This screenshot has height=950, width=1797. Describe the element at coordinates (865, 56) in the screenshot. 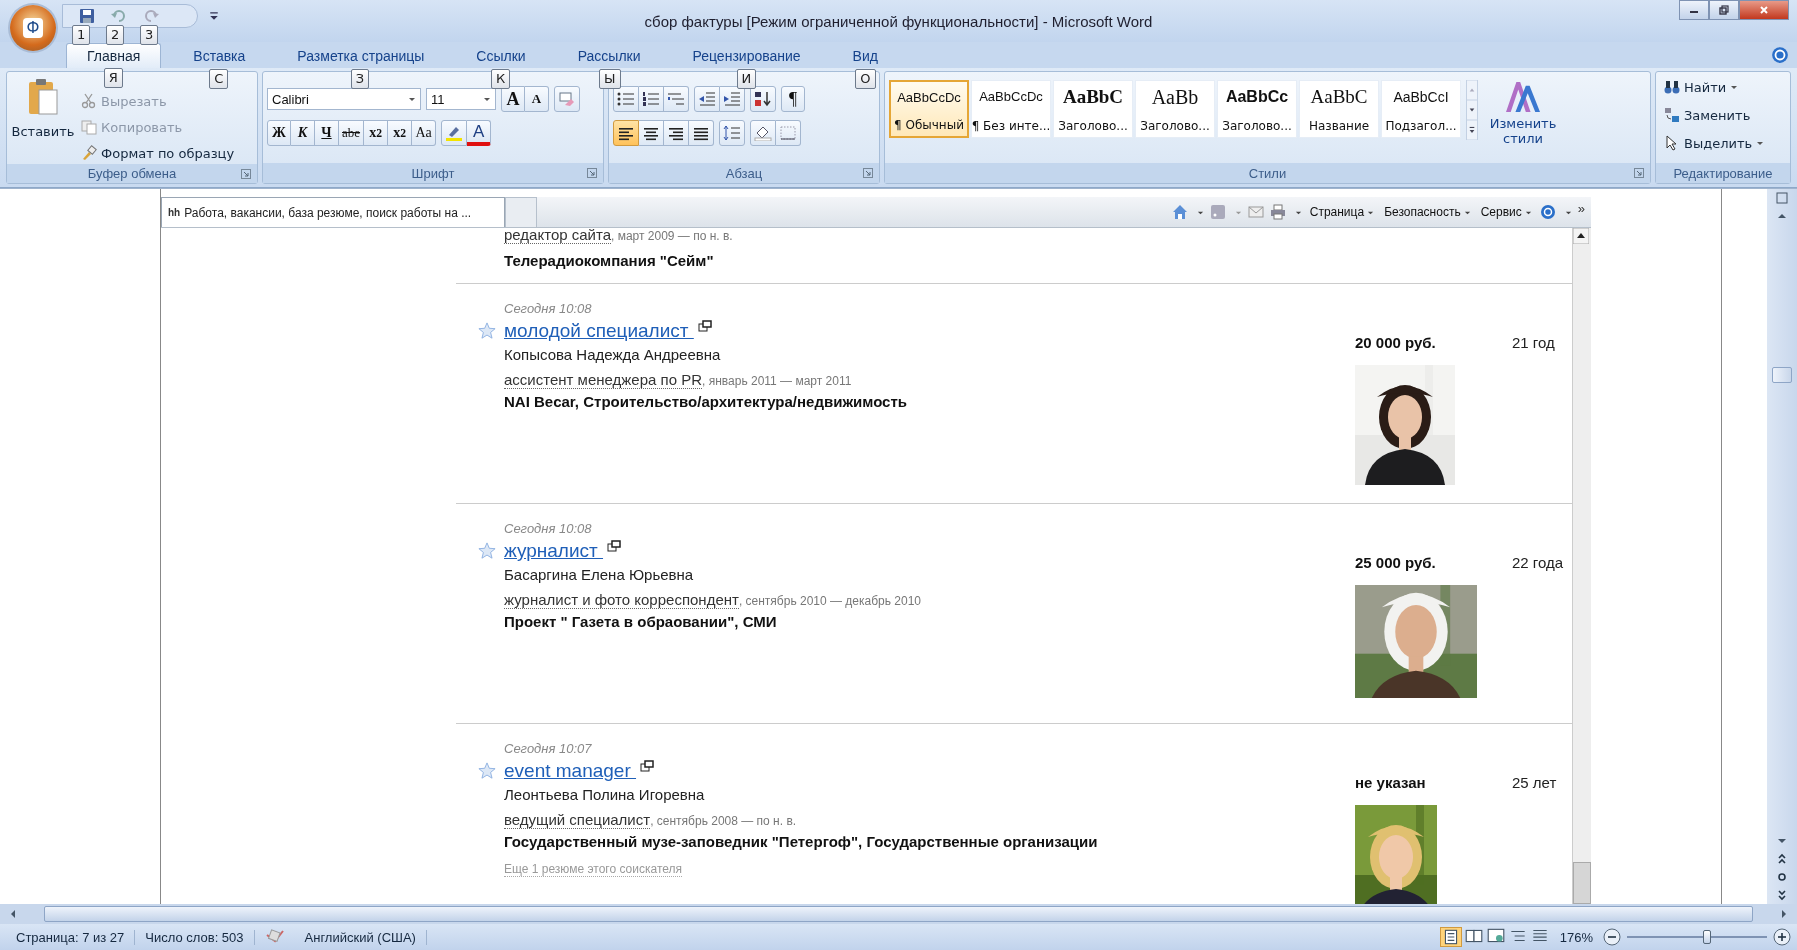

I see `ribbon-tab: Вид` at that location.